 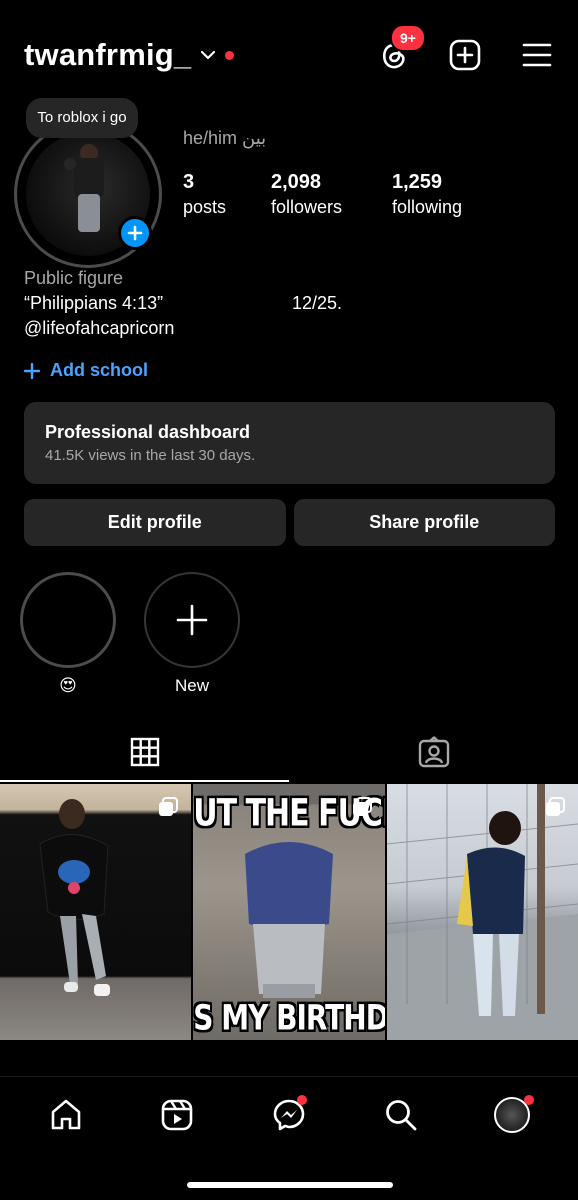 What do you see at coordinates (89, 178) in the screenshot?
I see `avatar-figure-body` at bounding box center [89, 178].